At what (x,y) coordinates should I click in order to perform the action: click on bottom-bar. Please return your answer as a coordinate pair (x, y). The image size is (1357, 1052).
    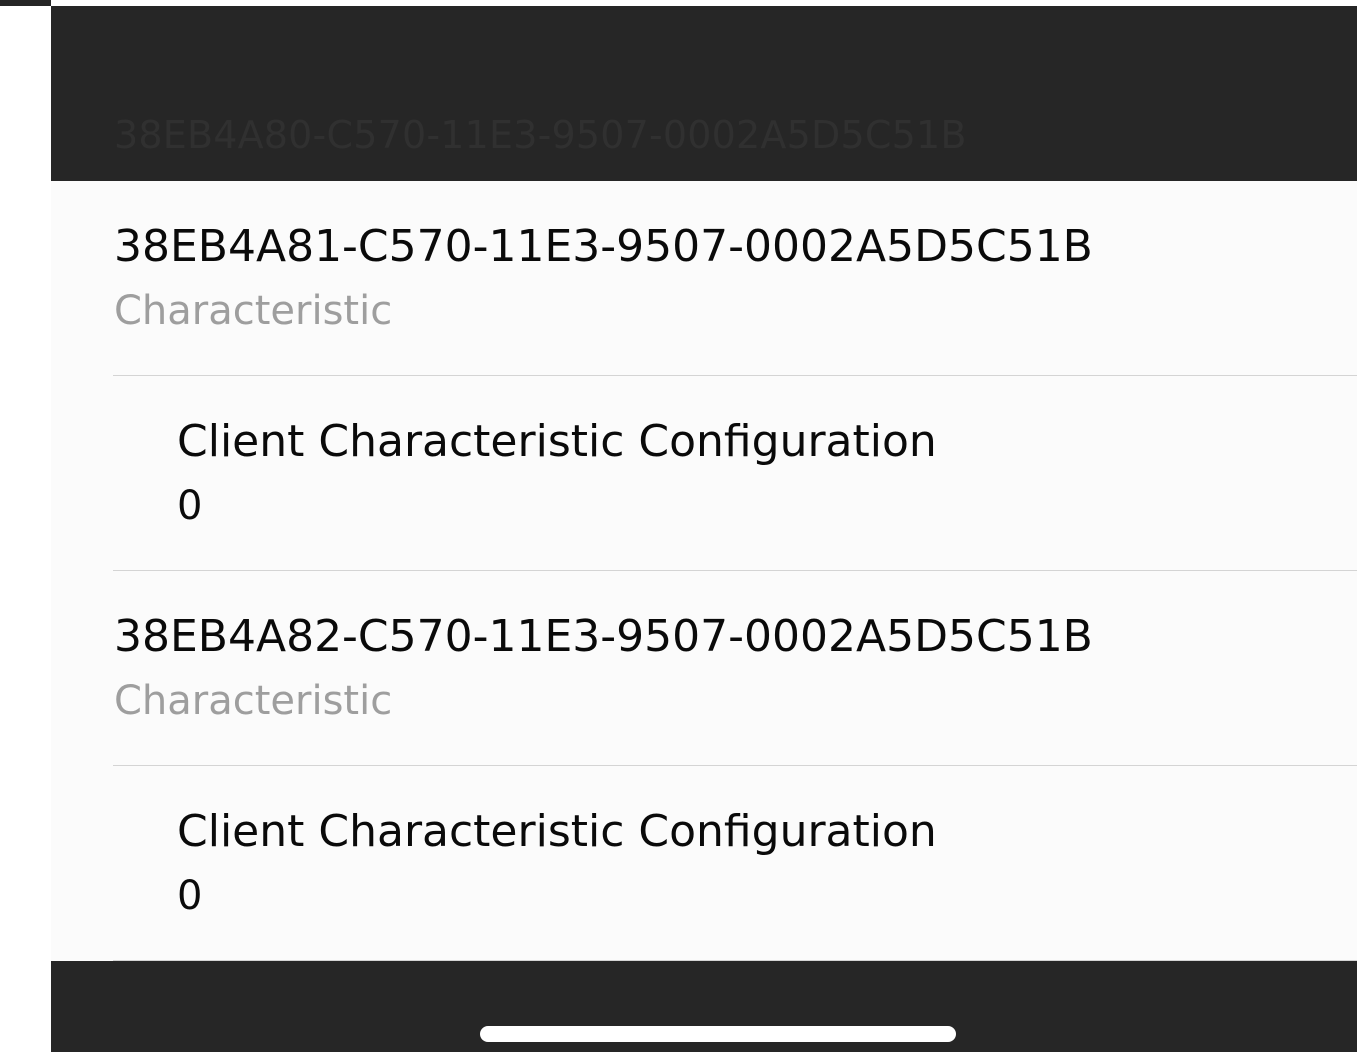
    Looking at the image, I should click on (704, 1006).